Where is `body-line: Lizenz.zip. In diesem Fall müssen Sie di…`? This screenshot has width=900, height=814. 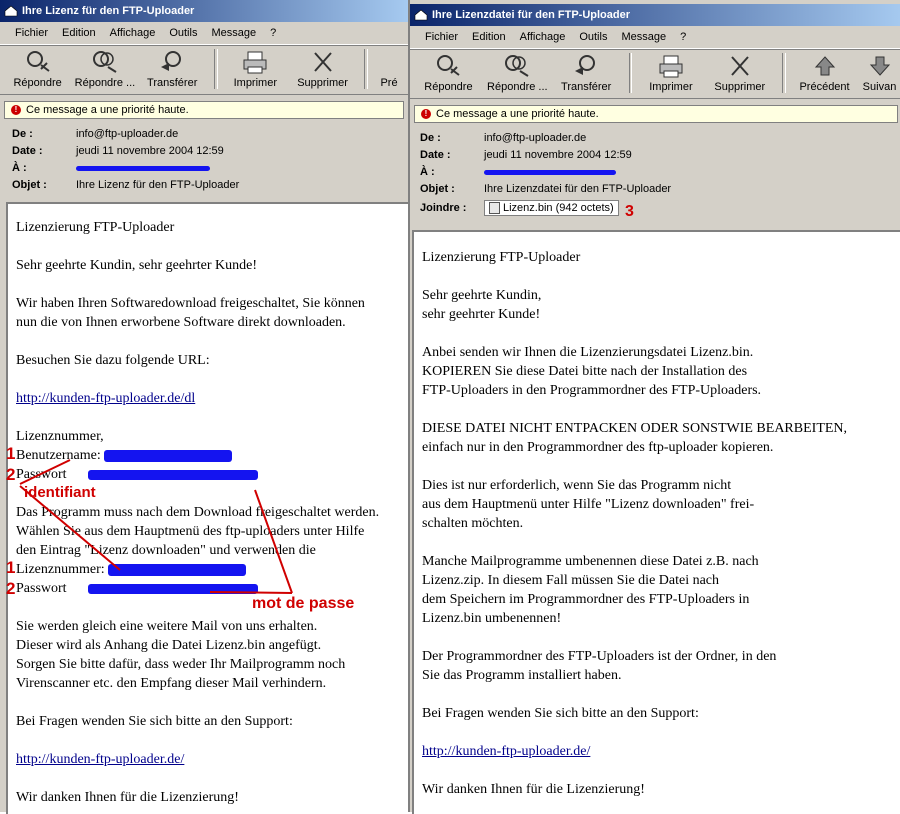 body-line: Lizenz.zip. In diesem Fall müssen Sie di… is located at coordinates (571, 580).